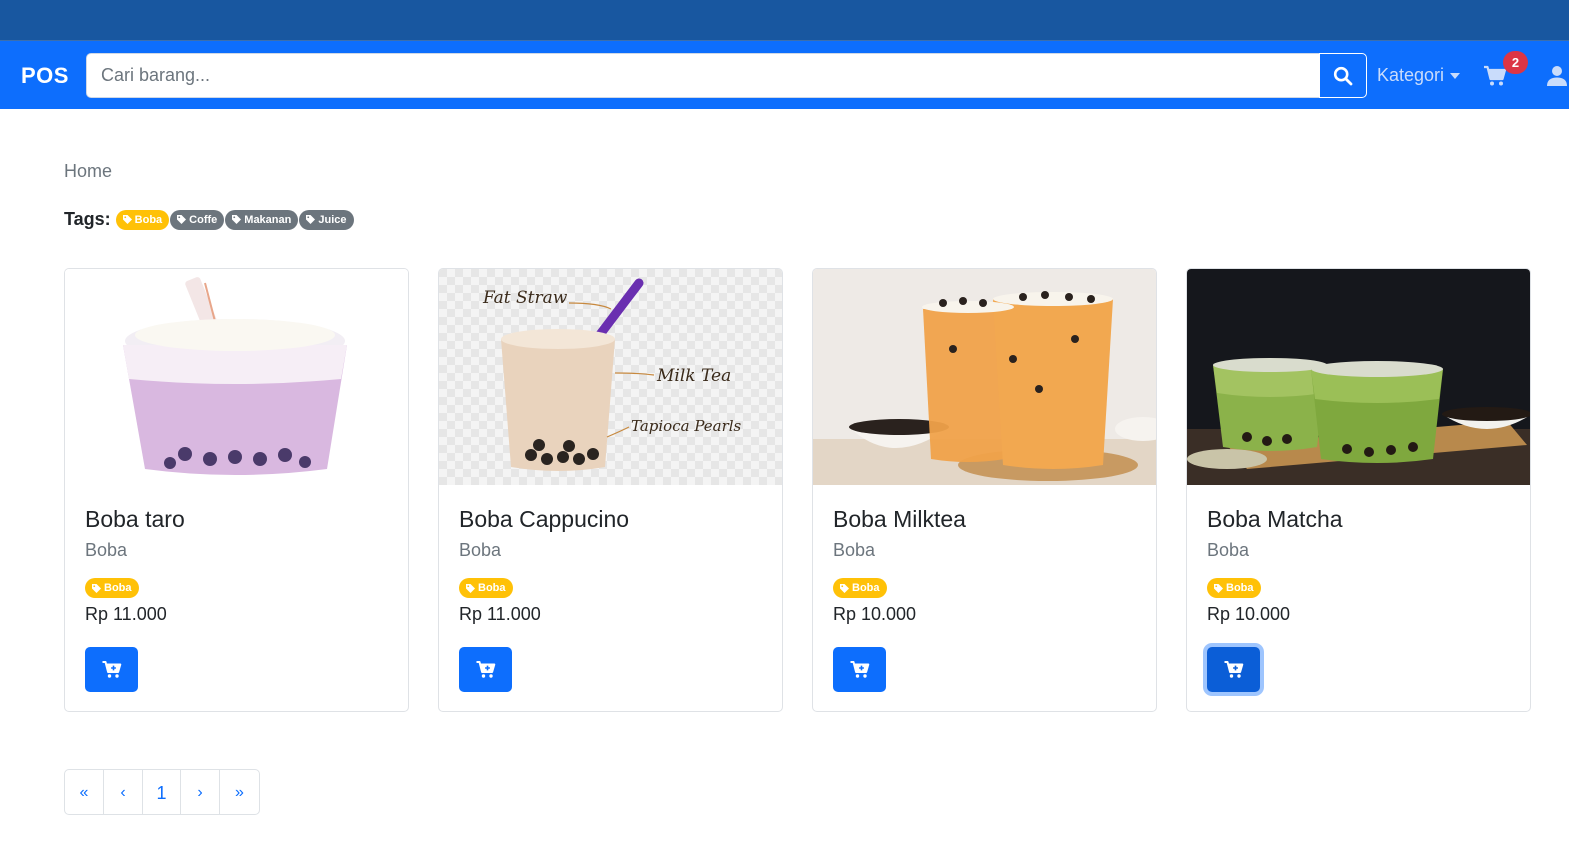  I want to click on cart-button, so click(1495, 77).